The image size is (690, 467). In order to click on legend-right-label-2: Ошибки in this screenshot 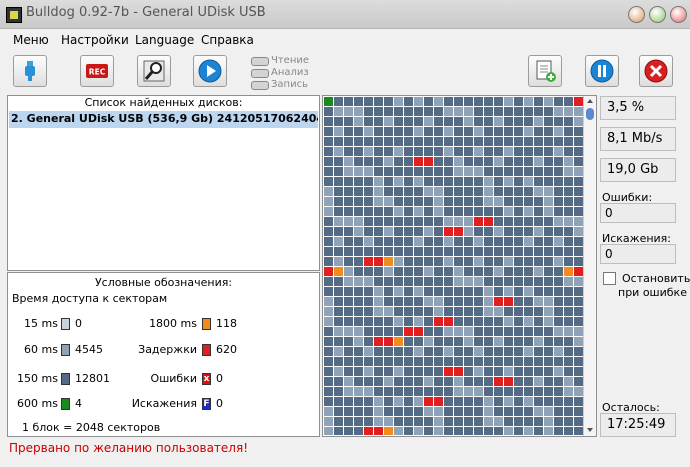, I will do `click(173, 378)`.